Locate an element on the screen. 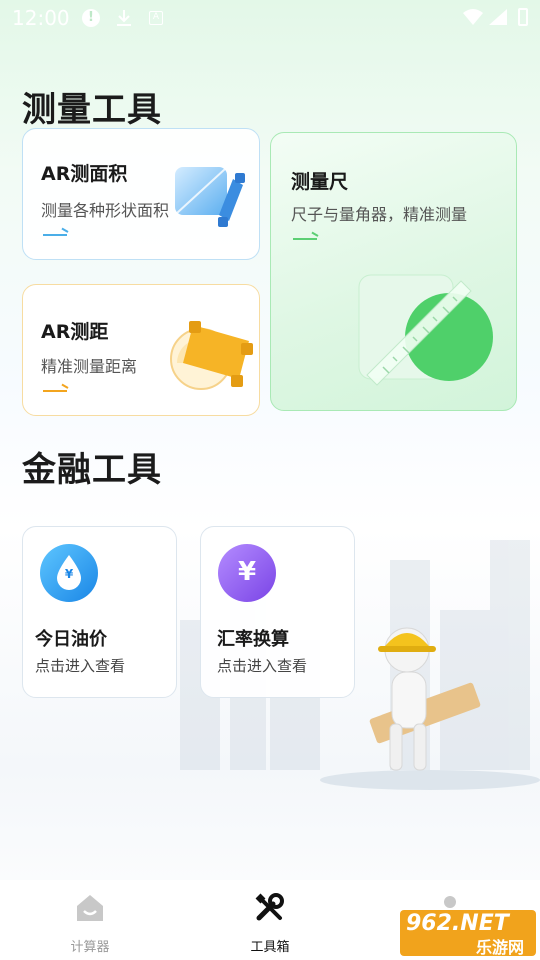 This screenshot has height=960, width=540. ruler-subtitle: 尺子与量角器，精准测量 is located at coordinates (379, 214).